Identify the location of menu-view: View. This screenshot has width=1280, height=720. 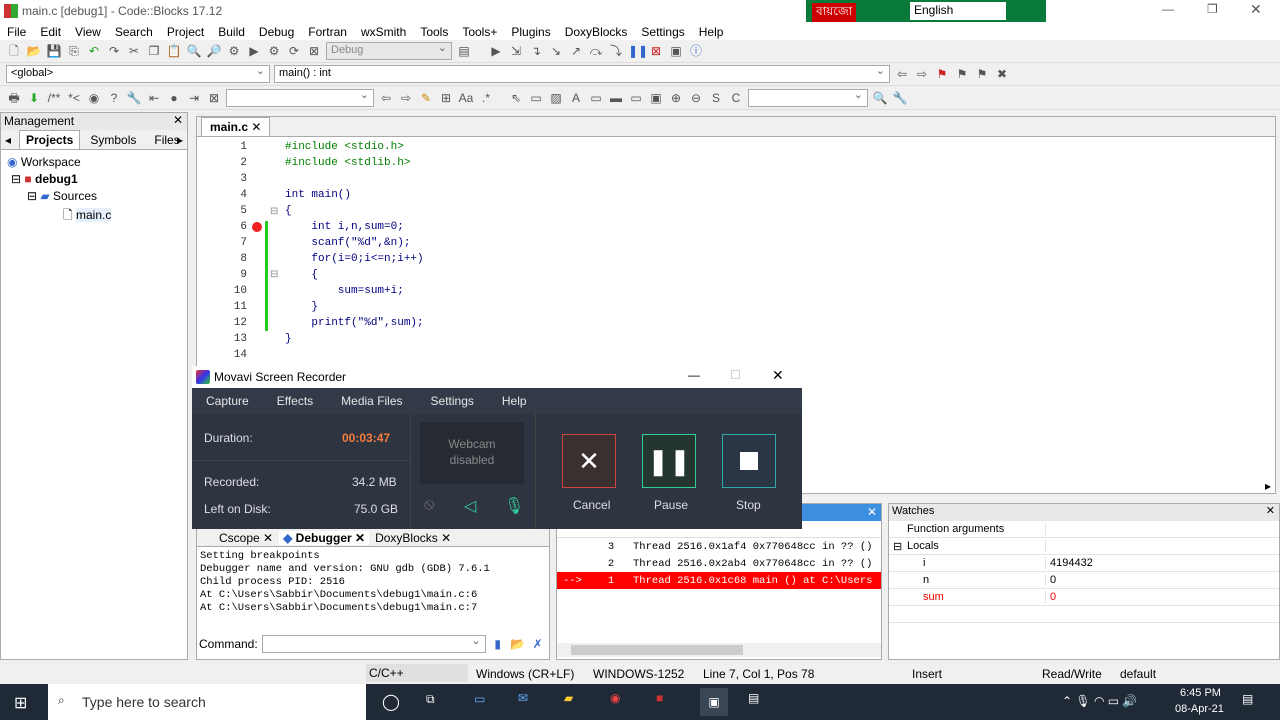
(88, 31).